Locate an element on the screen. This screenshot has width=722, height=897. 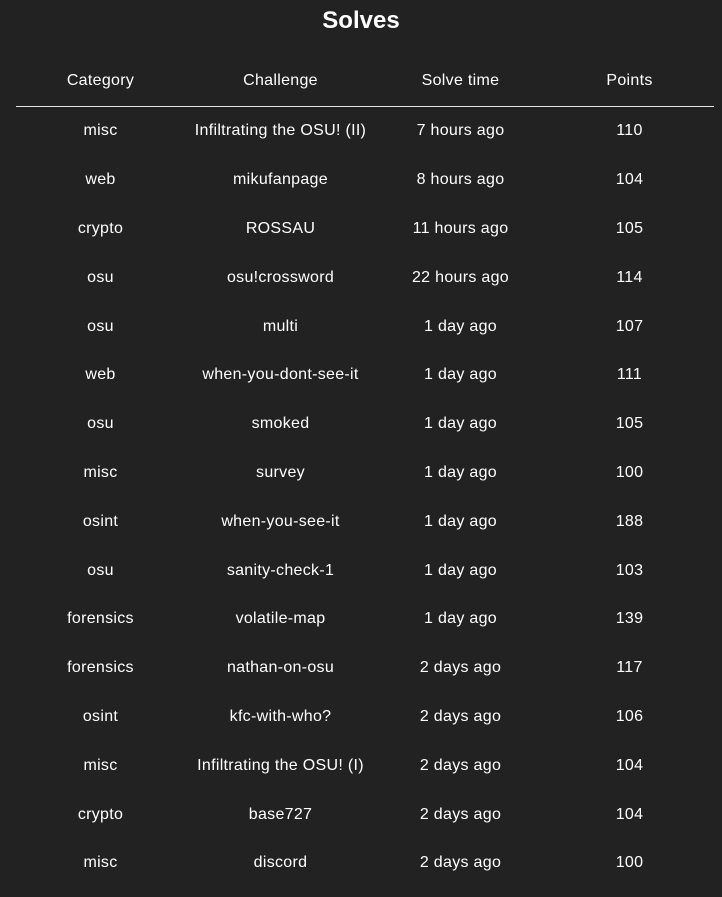
table-row: forensics nathan-on-osu 2 days ago 117 is located at coordinates (365, 668).